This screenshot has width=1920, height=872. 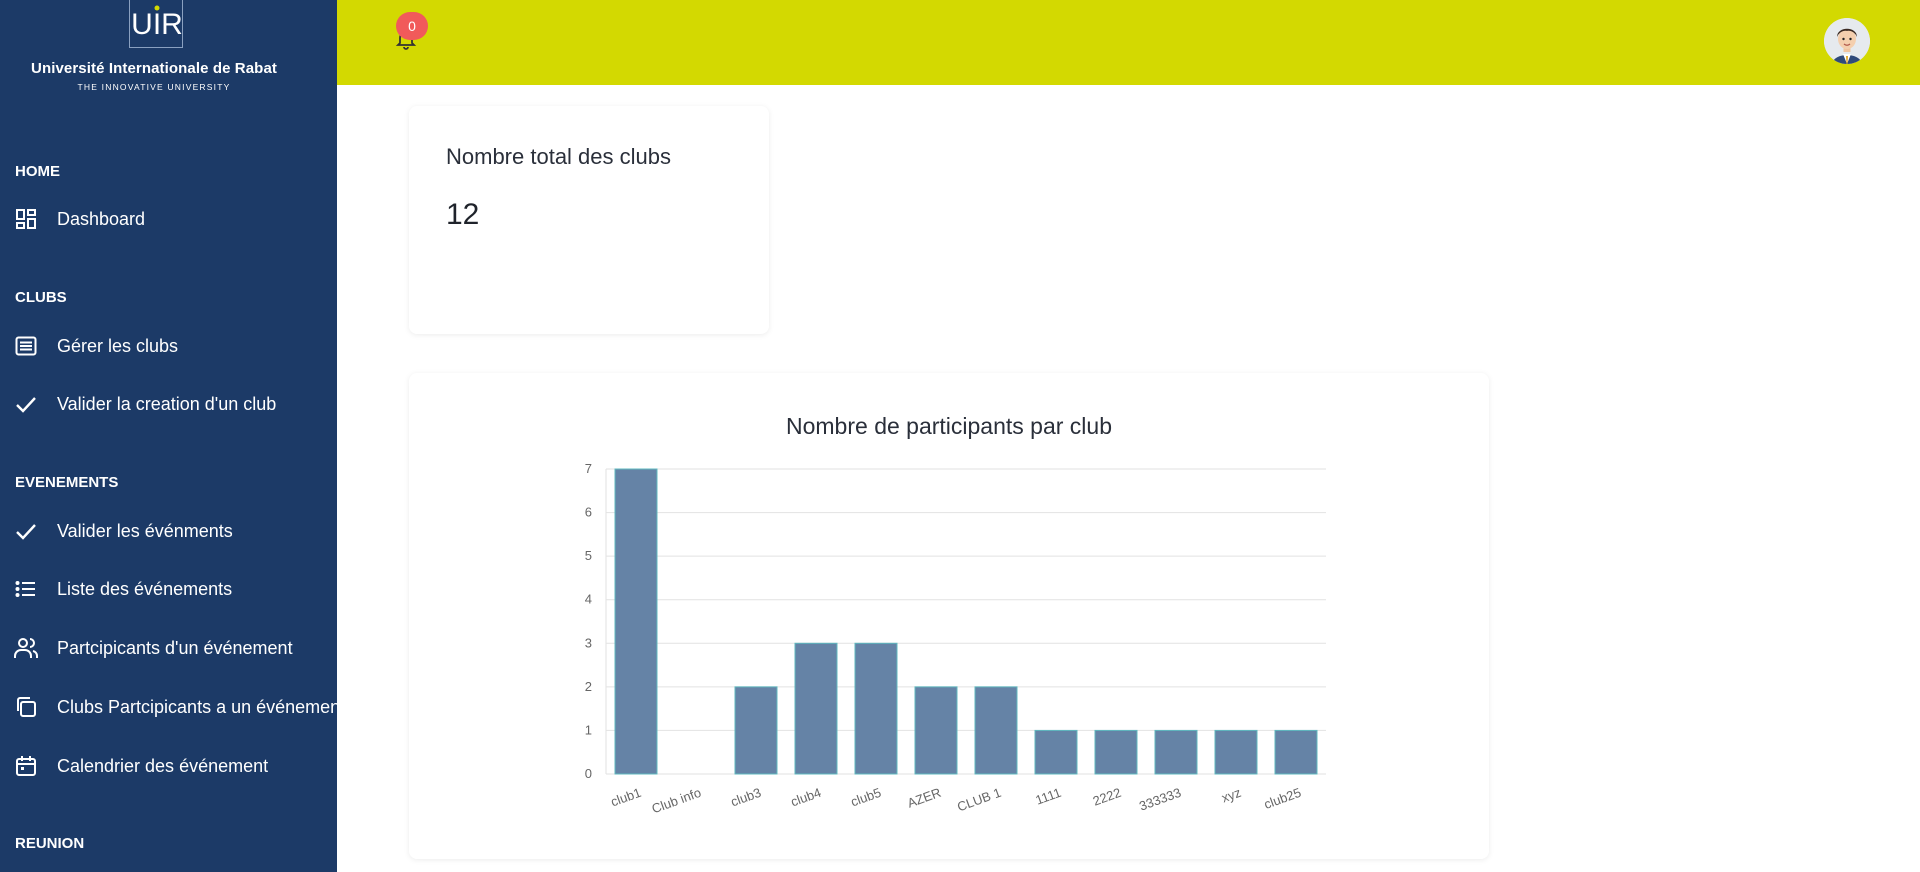 I want to click on sidebar-item-calendar: Calendrier des événement, so click(x=168, y=766).